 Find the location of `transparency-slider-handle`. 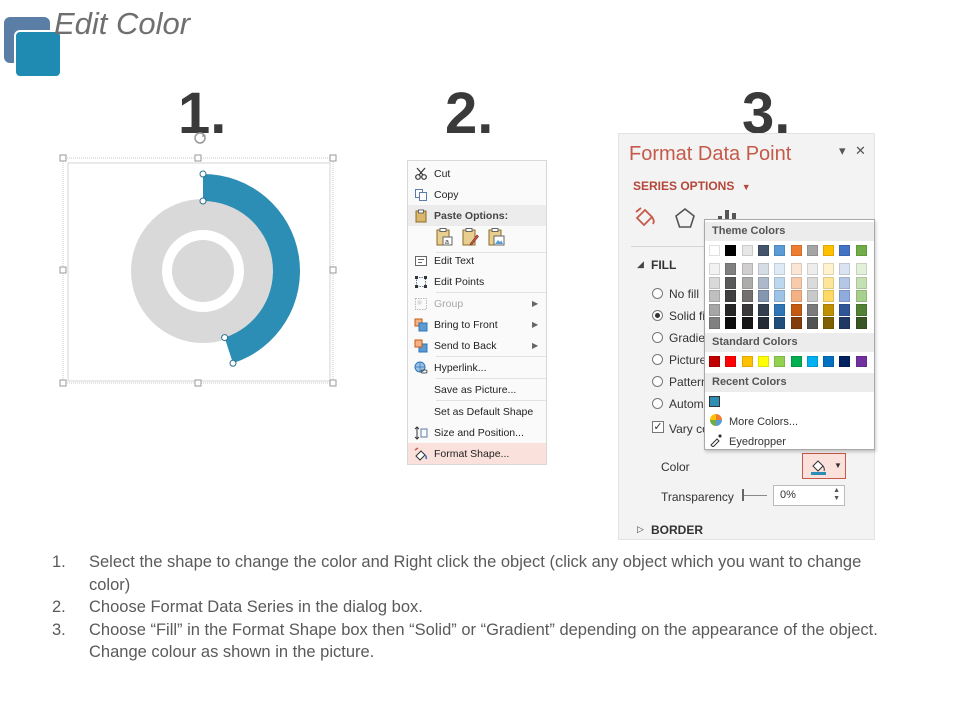

transparency-slider-handle is located at coordinates (743, 495).